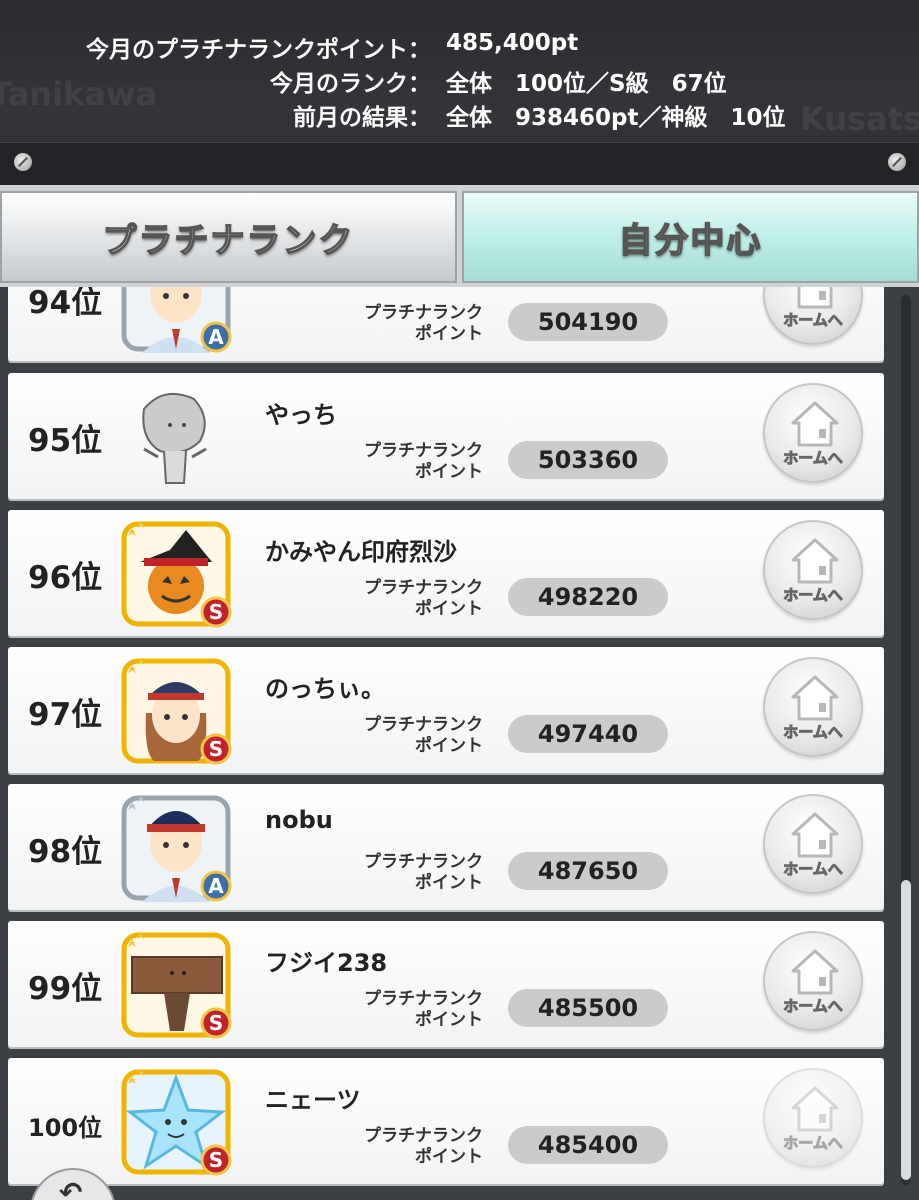 Image resolution: width=919 pixels, height=1200 pixels. I want to click on monthly-points-label: 今月のプラチナランクポイント：, so click(258, 50).